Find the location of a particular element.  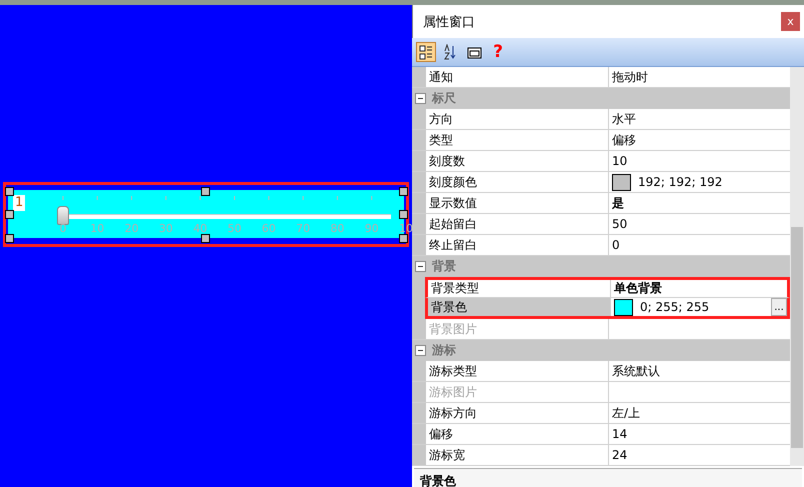

panel-title: 属性窗口 is located at coordinates (449, 22).